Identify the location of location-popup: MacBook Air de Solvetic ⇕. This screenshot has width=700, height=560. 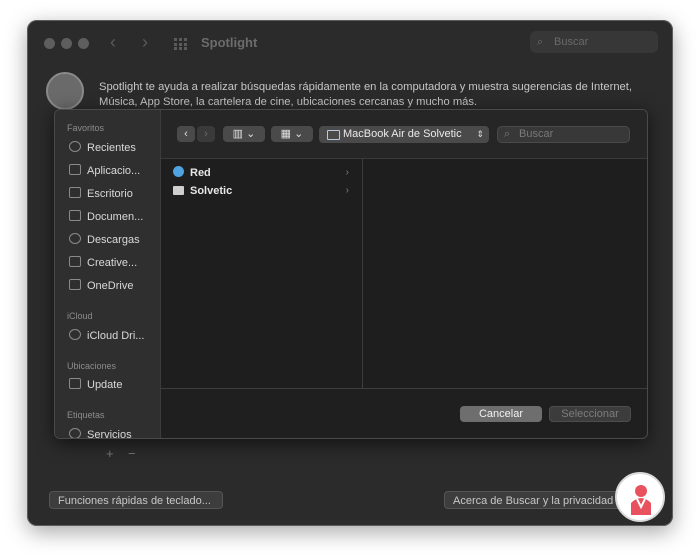
(404, 134).